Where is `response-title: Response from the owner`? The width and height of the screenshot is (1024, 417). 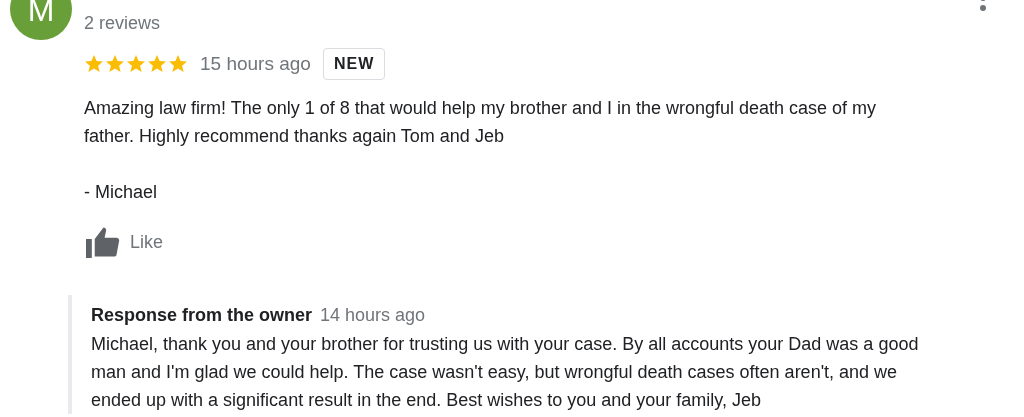 response-title: Response from the owner is located at coordinates (202, 315).